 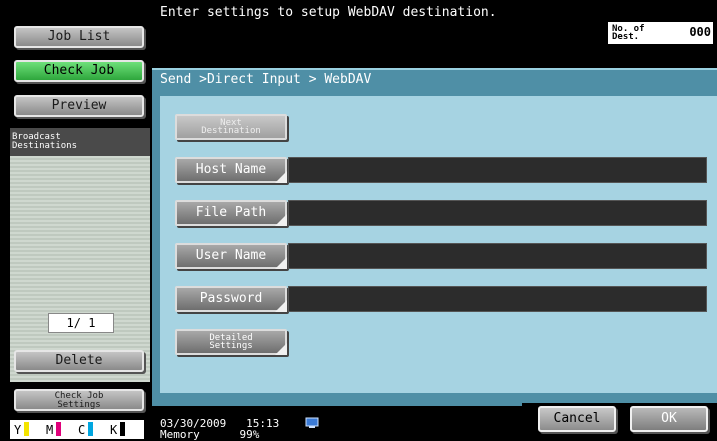 What do you see at coordinates (79, 106) in the screenshot?
I see `preview-button: Preview` at bounding box center [79, 106].